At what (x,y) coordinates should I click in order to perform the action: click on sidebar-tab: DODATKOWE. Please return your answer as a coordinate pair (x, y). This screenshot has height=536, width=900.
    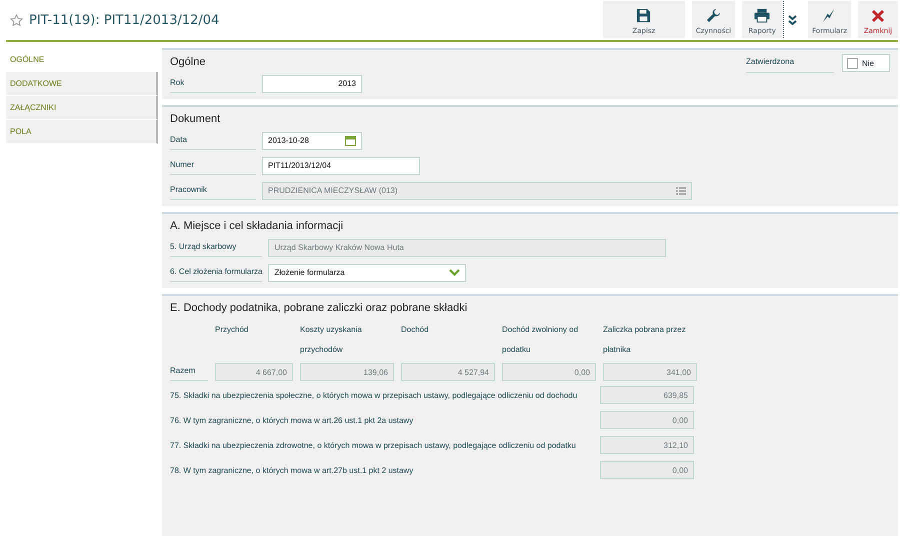
    Looking at the image, I should click on (82, 84).